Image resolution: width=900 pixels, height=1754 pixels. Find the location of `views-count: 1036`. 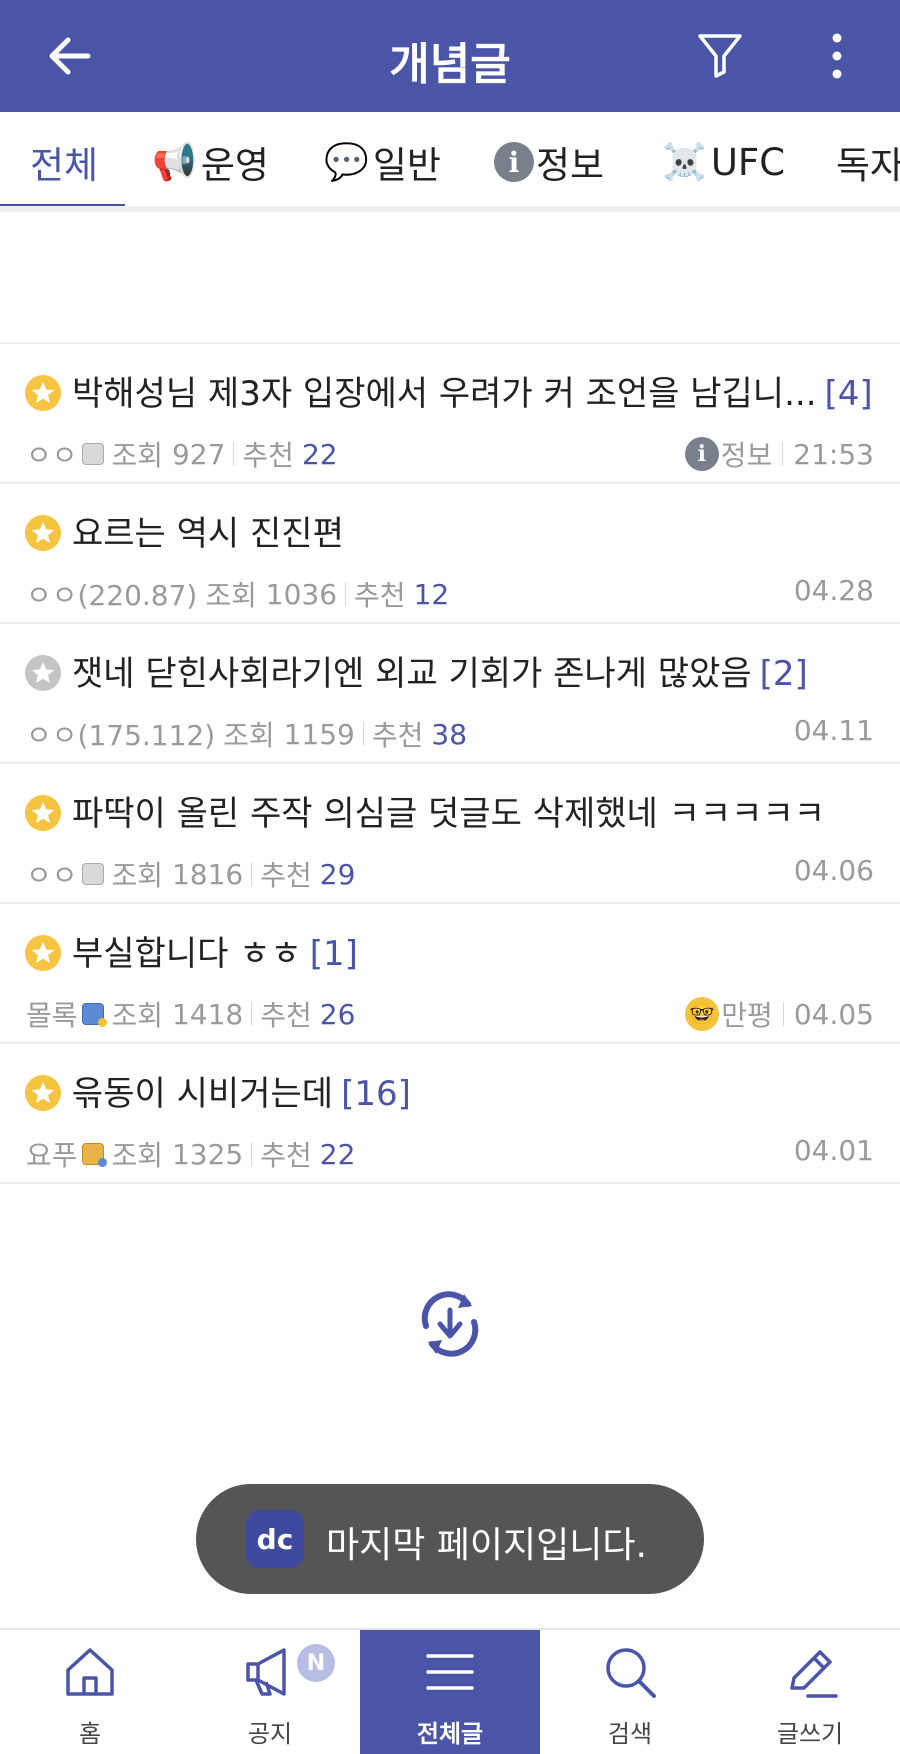

views-count: 1036 is located at coordinates (301, 594).